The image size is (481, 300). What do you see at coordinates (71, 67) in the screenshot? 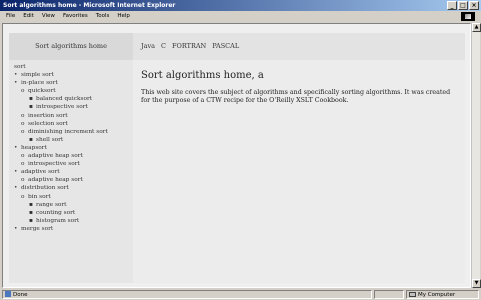
I see `tree-item: sort` at bounding box center [71, 67].